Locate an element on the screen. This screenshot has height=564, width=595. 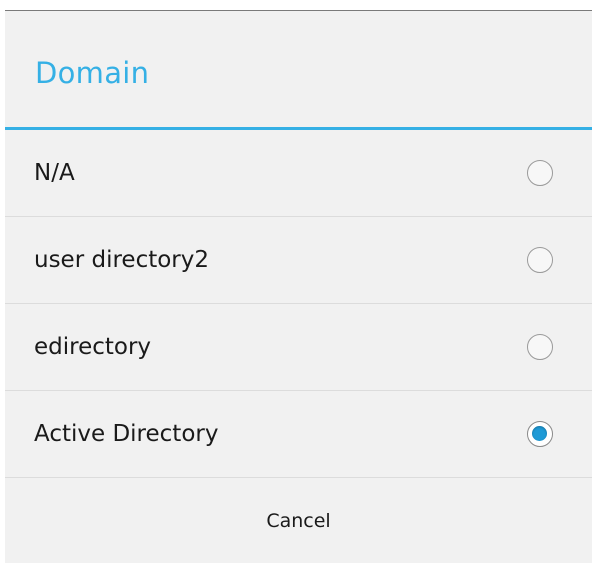
dialog-button-bar: Cancel is located at coordinates (298, 521).